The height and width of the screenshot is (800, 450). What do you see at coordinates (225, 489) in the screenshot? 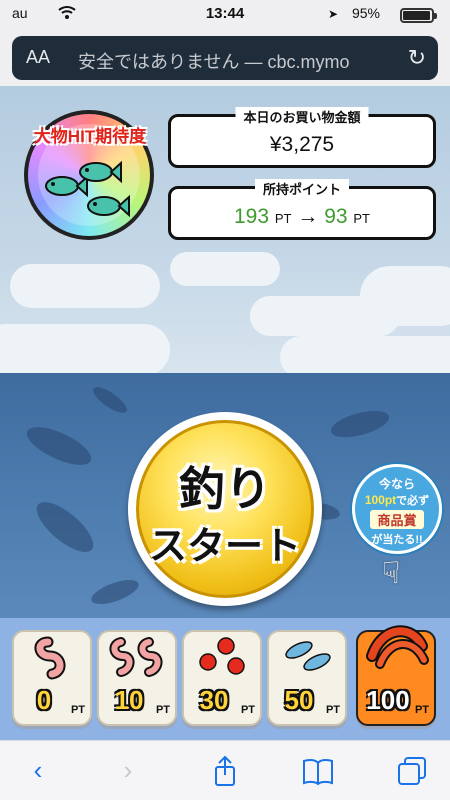
I see `start-label-line1: 釣り` at bounding box center [225, 489].